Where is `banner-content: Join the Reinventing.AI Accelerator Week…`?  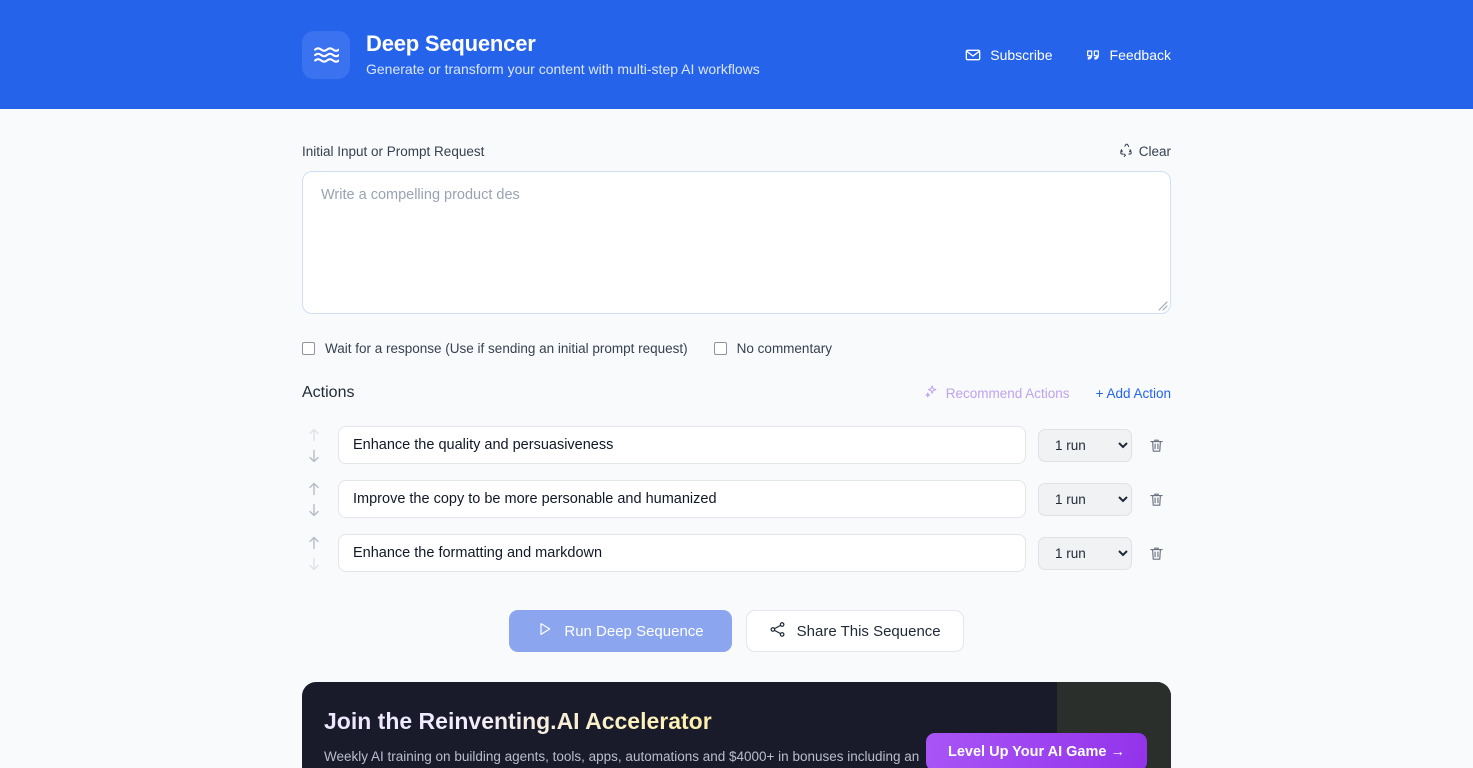 banner-content: Join the Reinventing.AI Accelerator Week… is located at coordinates (736, 725).